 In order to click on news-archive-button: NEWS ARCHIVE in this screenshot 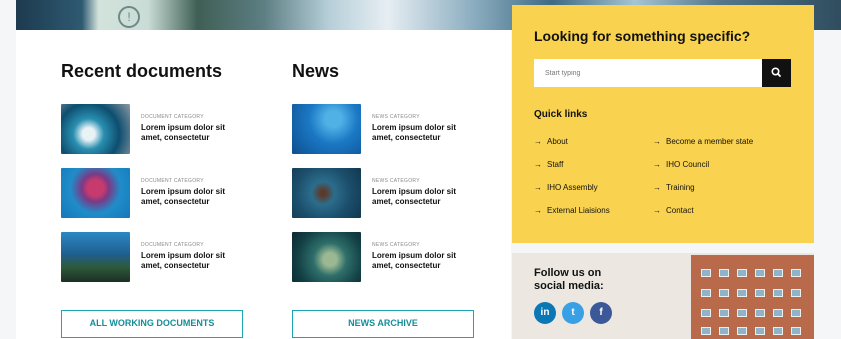, I will do `click(383, 324)`.